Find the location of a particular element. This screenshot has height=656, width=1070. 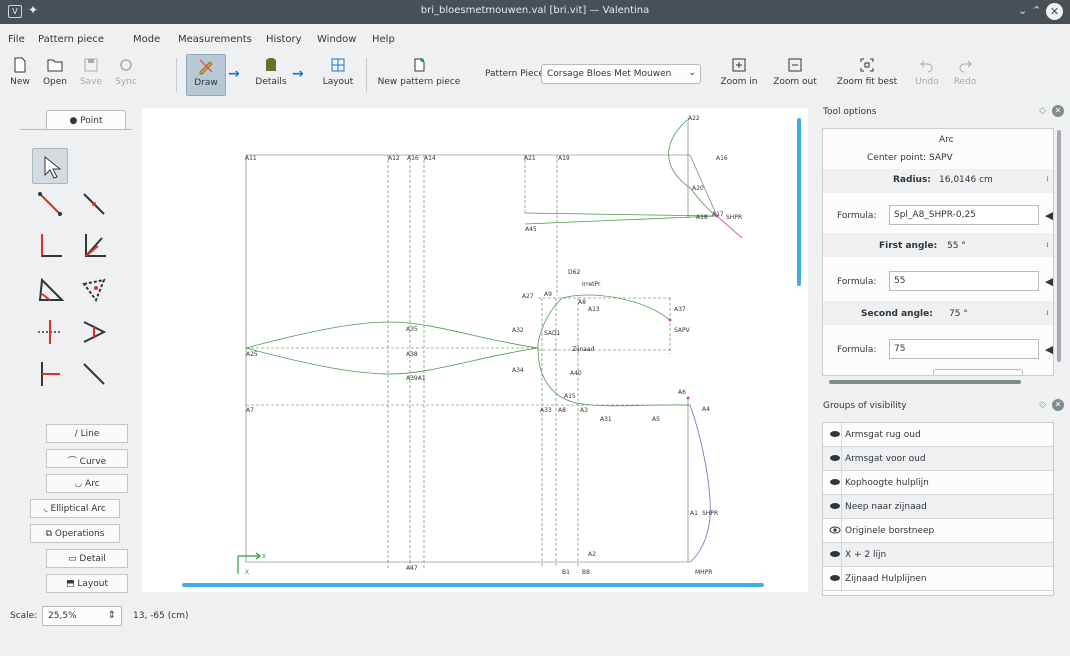

line-tool is located at coordinates (94, 374).